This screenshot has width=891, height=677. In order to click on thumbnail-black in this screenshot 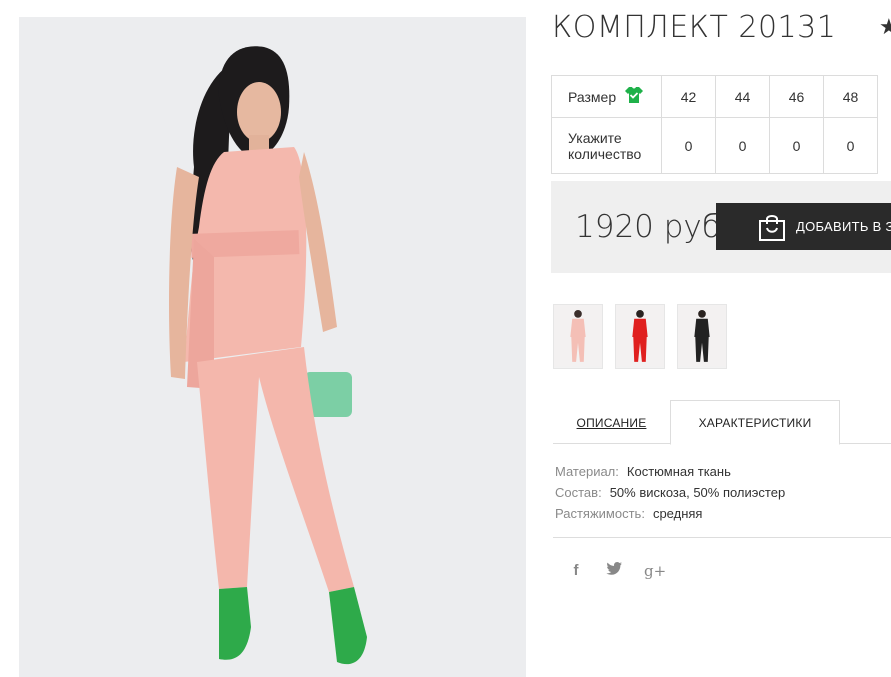, I will do `click(702, 336)`.